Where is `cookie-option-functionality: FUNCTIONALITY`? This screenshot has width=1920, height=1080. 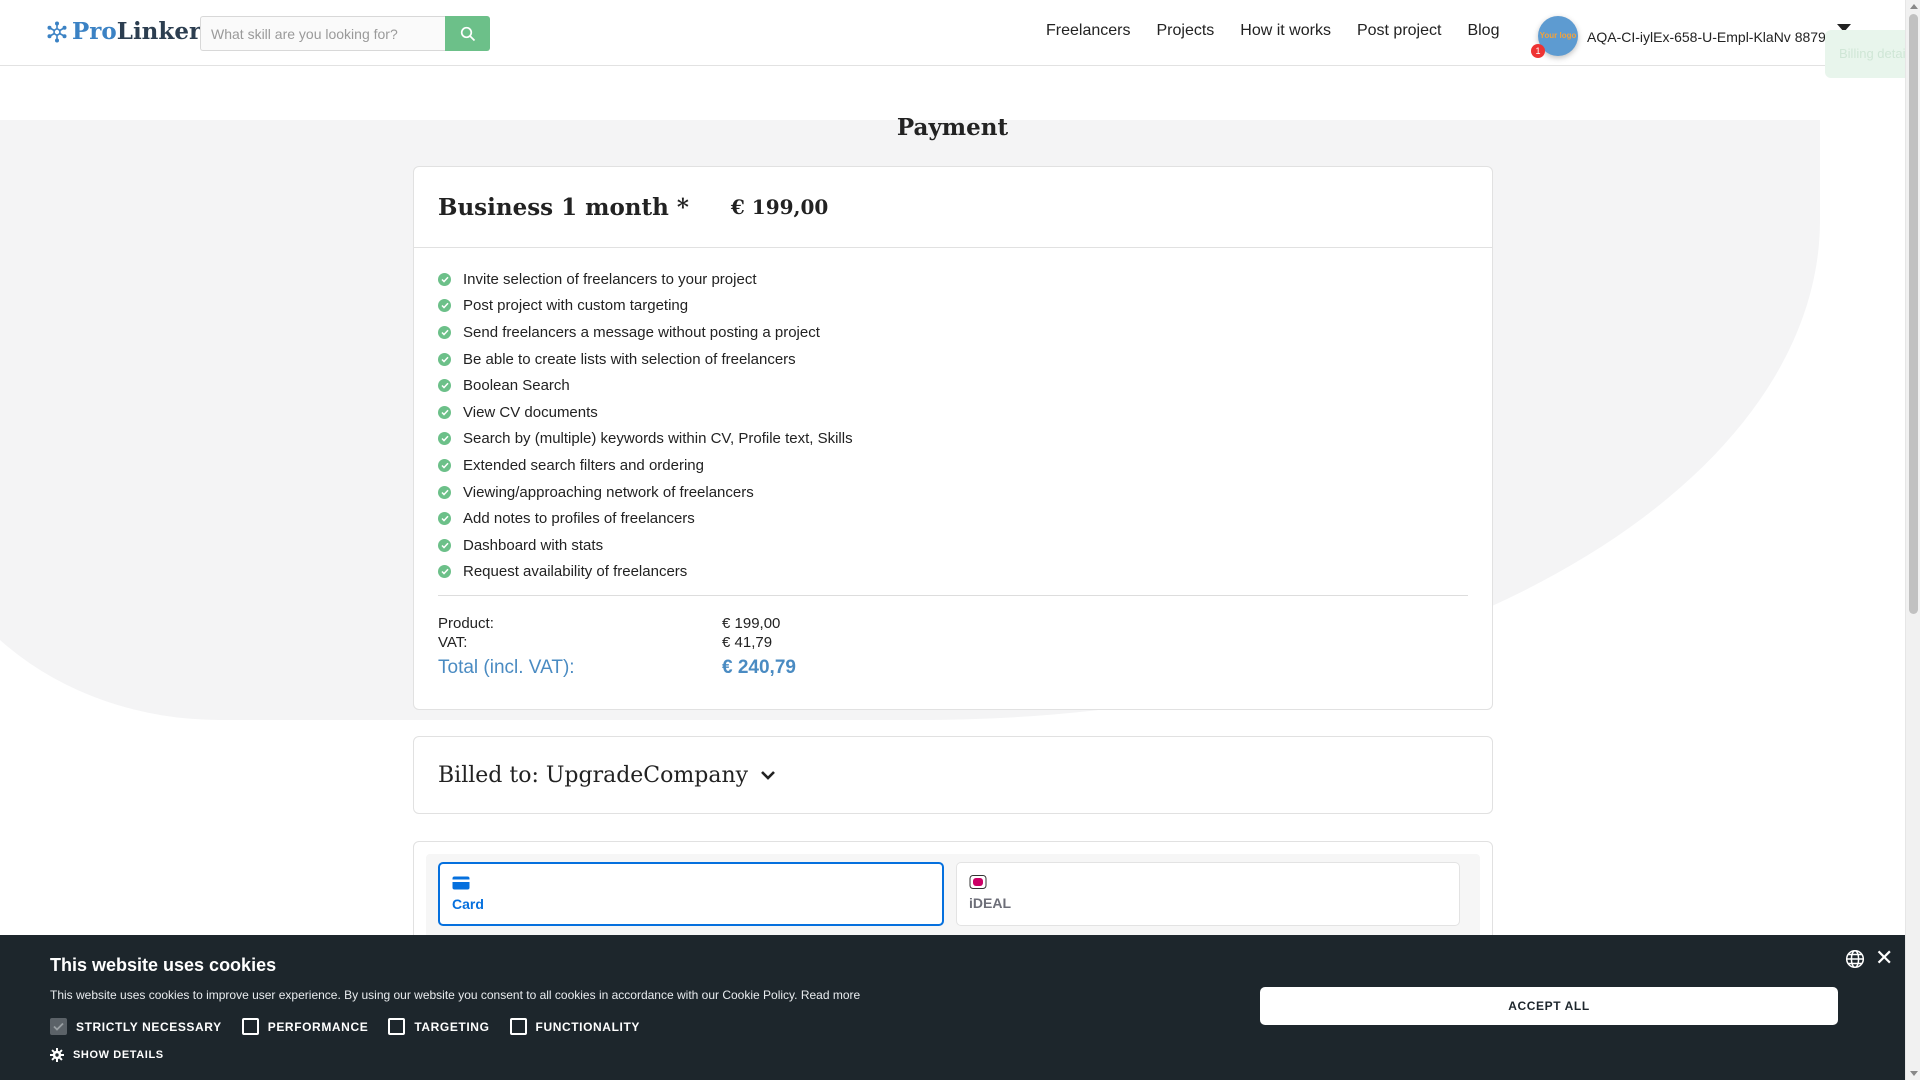 cookie-option-functionality: FUNCTIONALITY is located at coordinates (574, 1026).